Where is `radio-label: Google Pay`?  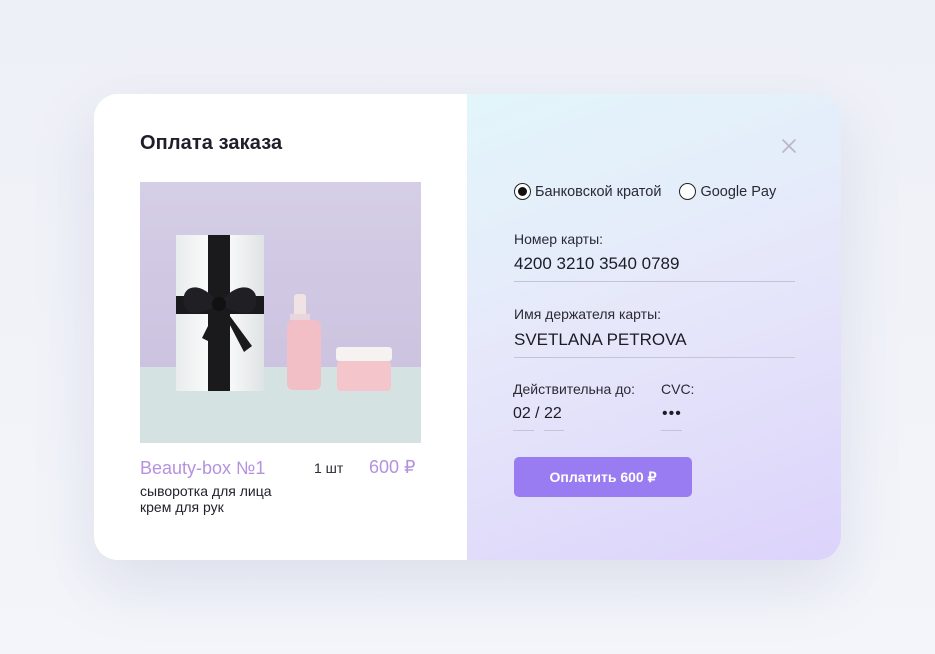
radio-label: Google Pay is located at coordinates (738, 191).